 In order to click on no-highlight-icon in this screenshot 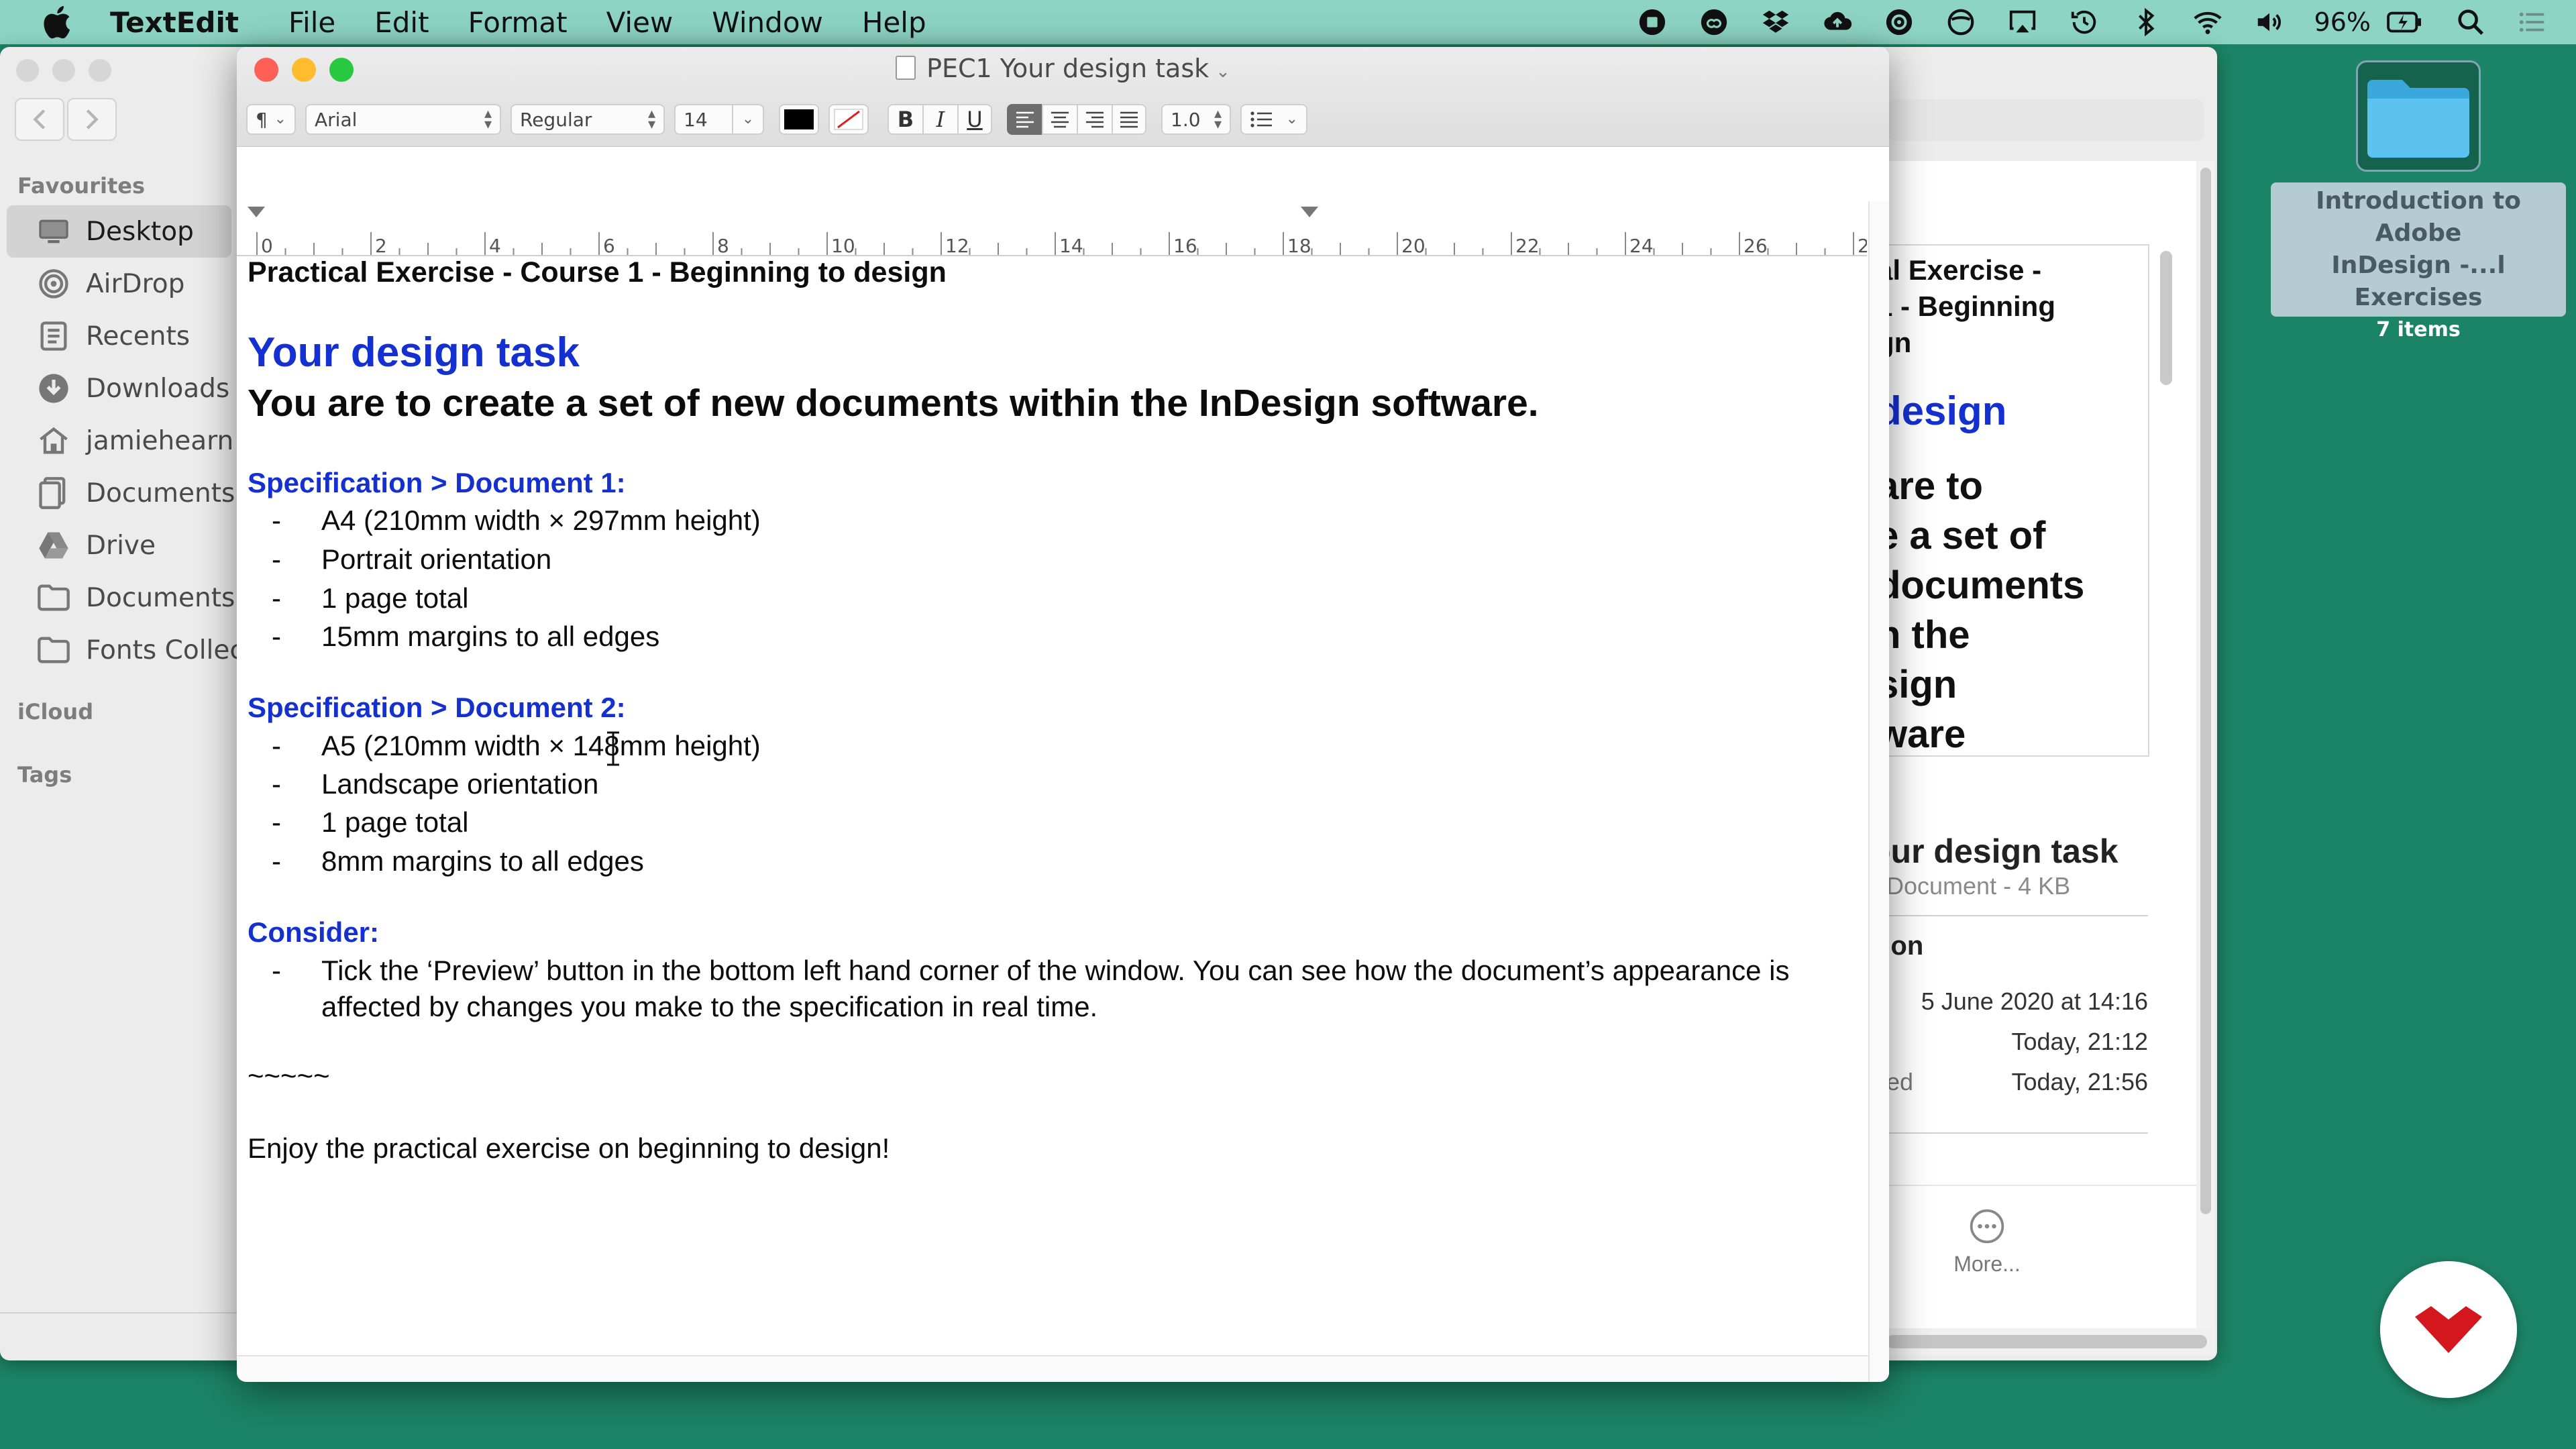, I will do `click(848, 119)`.